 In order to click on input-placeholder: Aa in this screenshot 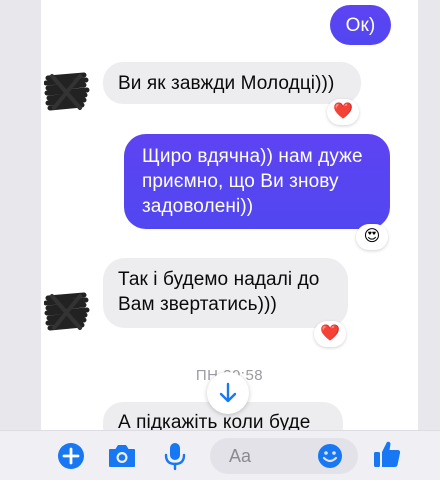, I will do `click(240, 456)`.